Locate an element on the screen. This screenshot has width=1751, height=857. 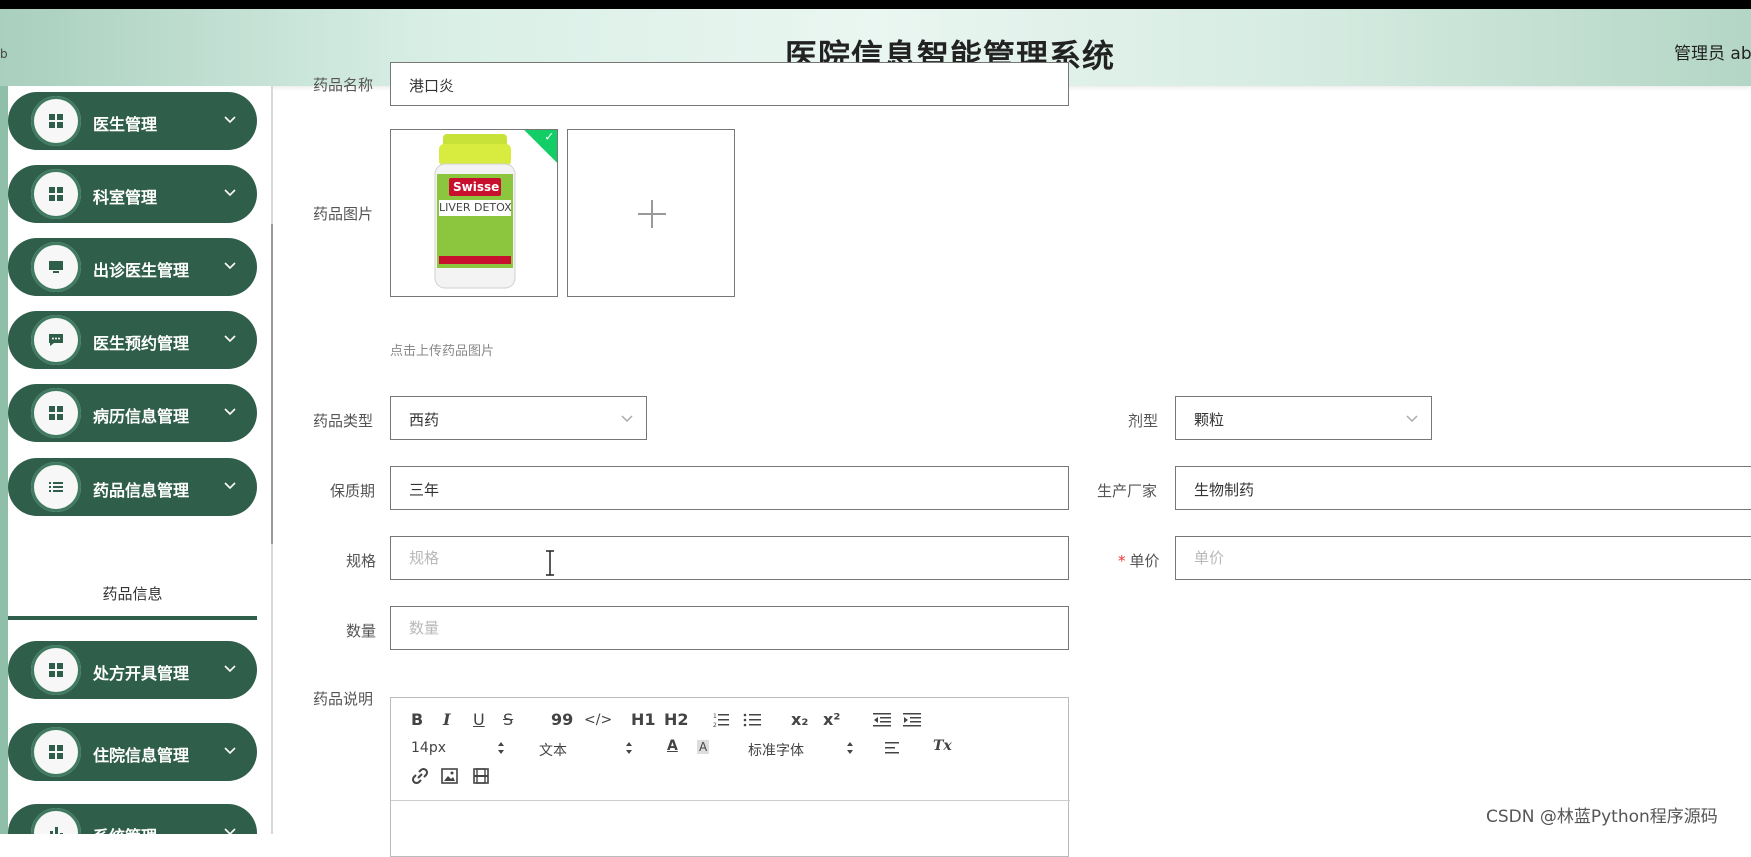
code-button: </> is located at coordinates (598, 720).